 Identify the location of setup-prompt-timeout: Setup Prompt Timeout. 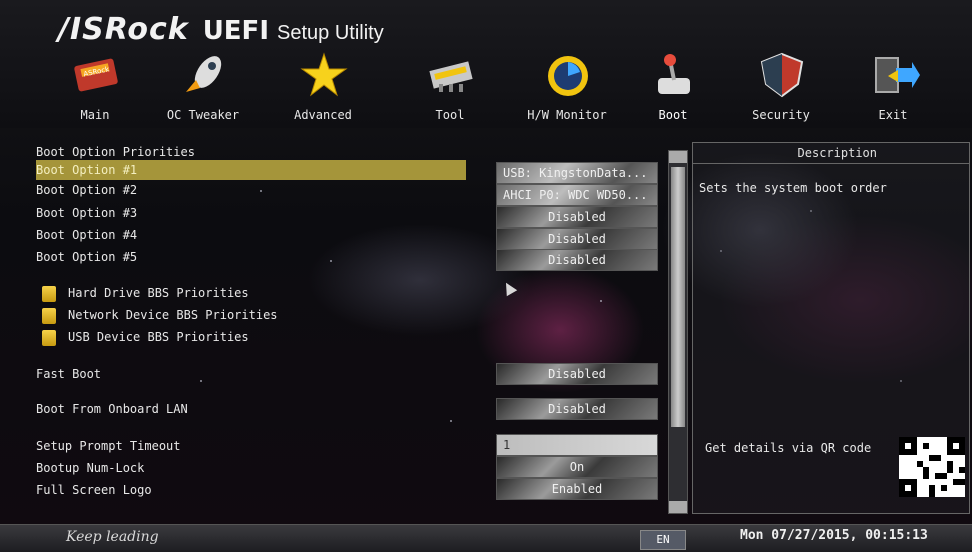
(108, 446).